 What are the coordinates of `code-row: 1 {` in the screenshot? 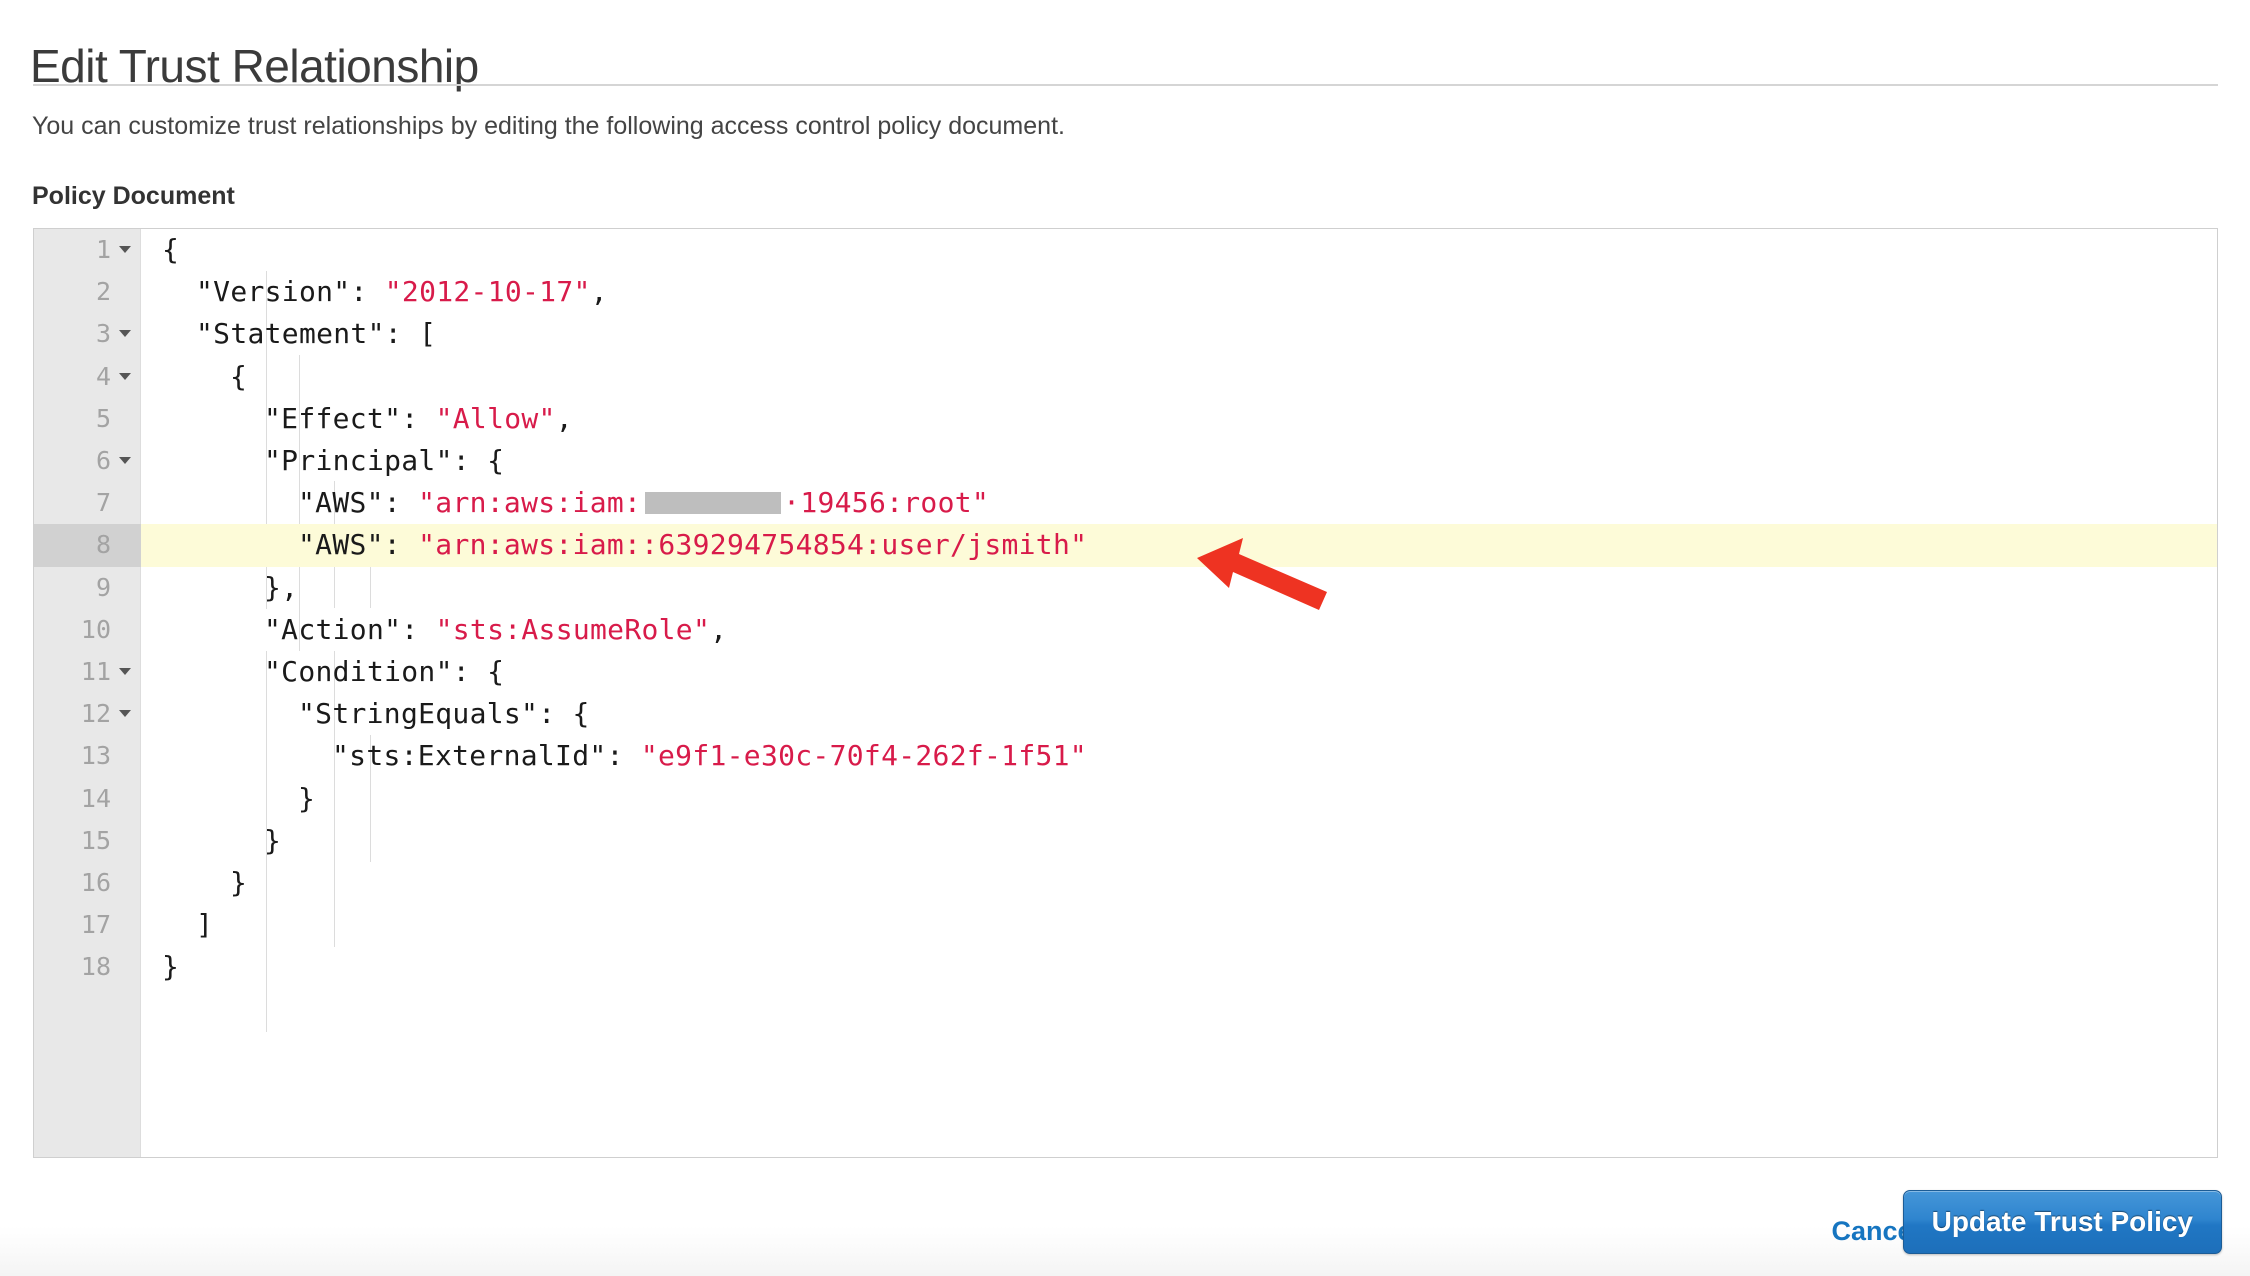 It's located at (1125, 250).